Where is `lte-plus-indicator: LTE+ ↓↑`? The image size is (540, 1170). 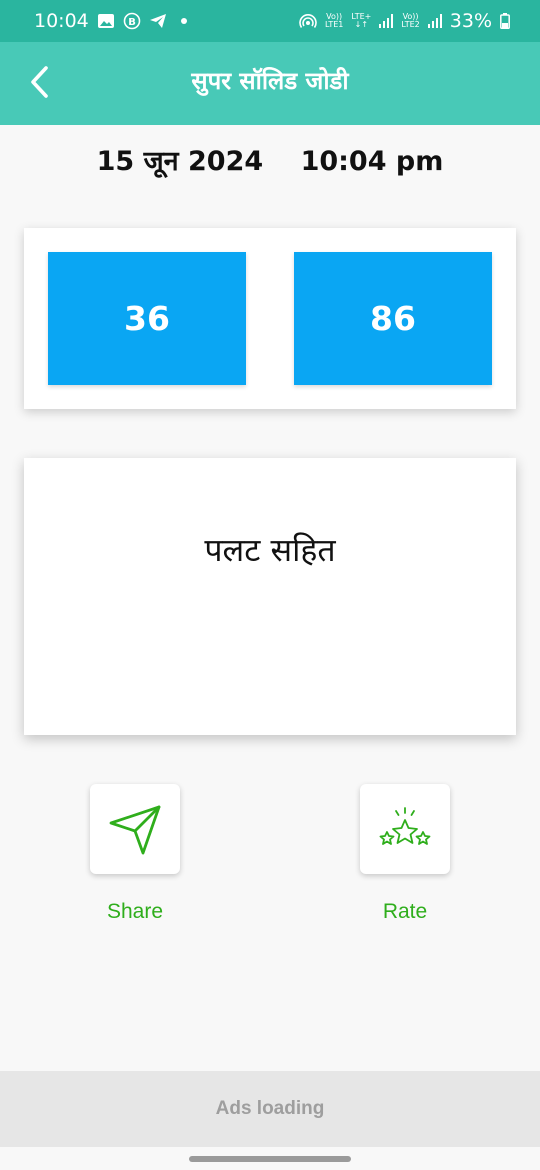
lte-plus-indicator: LTE+ ↓↑ is located at coordinates (361, 20).